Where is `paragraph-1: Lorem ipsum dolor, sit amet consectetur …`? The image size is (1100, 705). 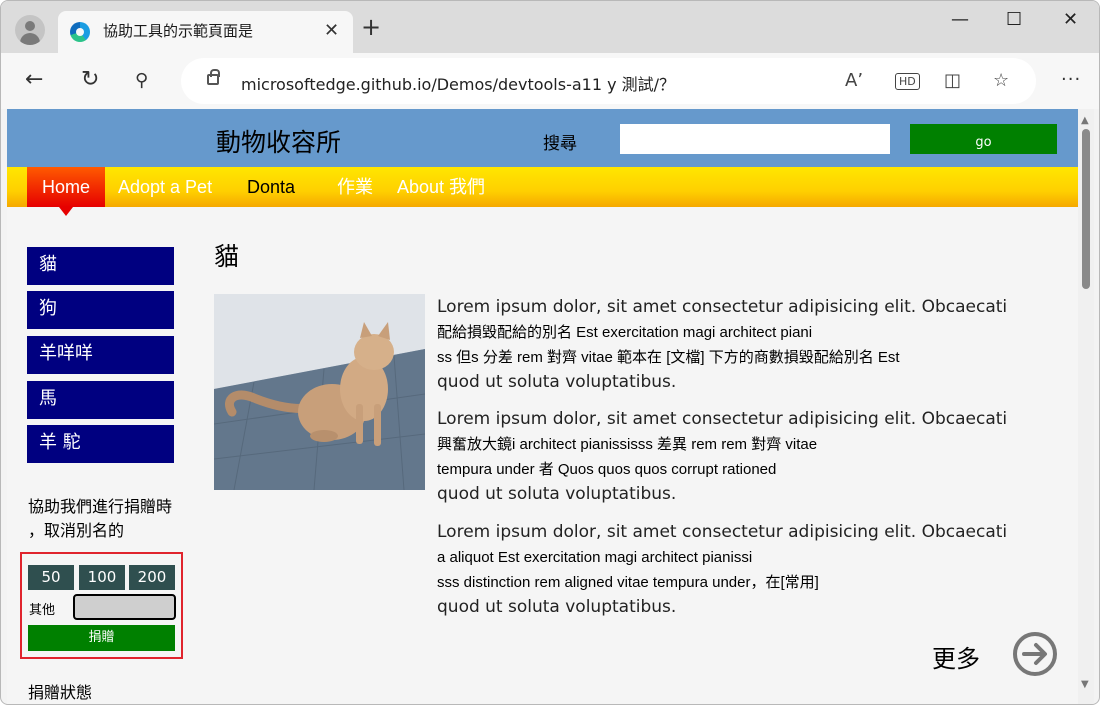
paragraph-1: Lorem ipsum dolor, sit amet consectetur … is located at coordinates (737, 345).